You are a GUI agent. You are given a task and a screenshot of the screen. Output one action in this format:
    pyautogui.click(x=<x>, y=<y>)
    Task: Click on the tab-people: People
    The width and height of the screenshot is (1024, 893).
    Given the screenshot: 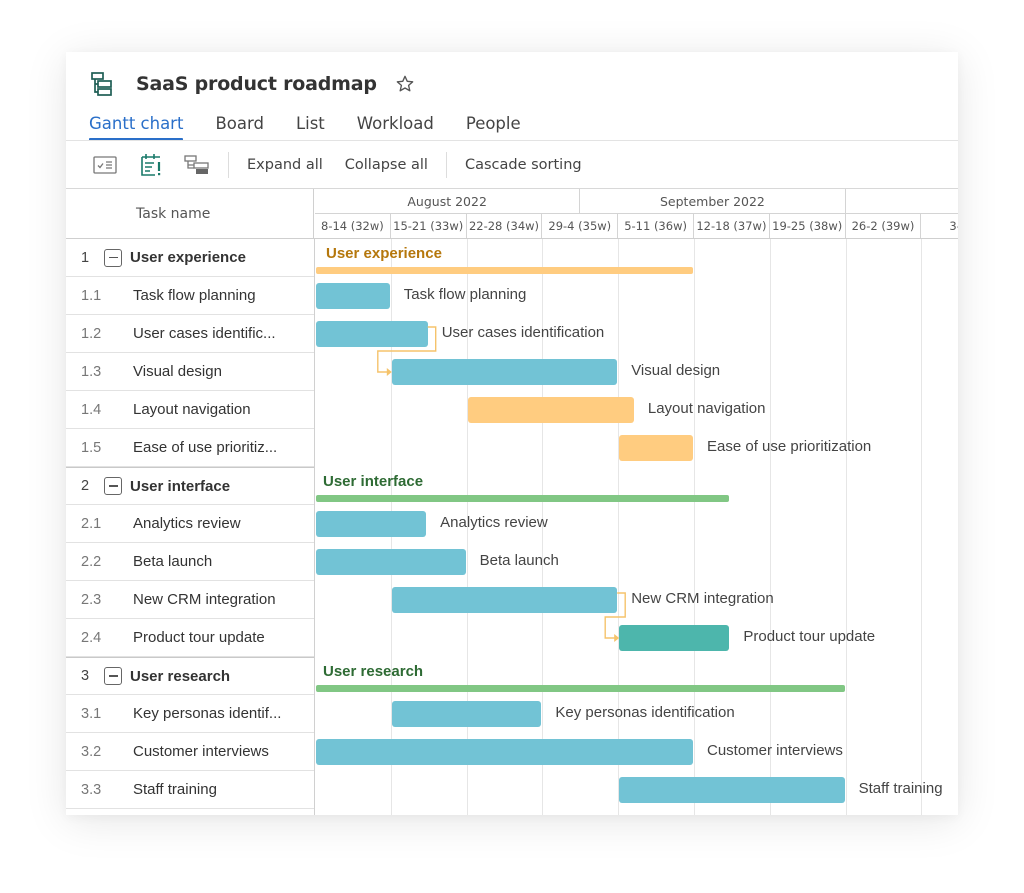 What is the action you would take?
    pyautogui.click(x=493, y=126)
    